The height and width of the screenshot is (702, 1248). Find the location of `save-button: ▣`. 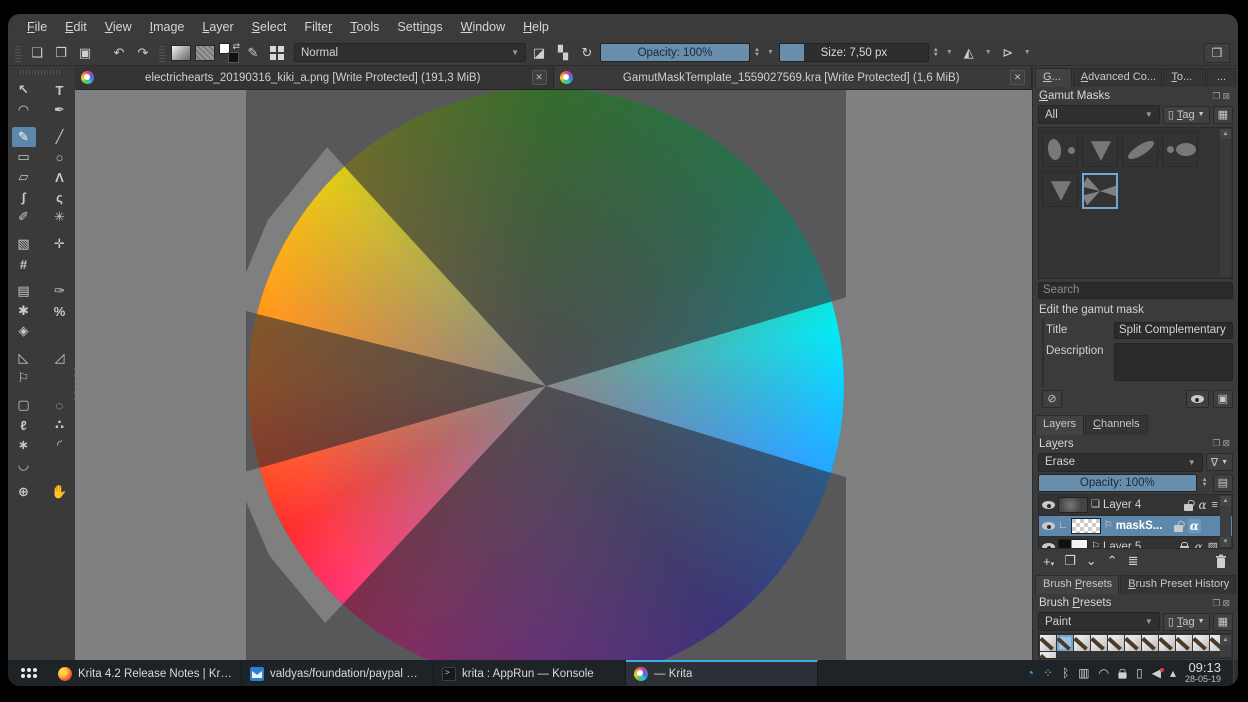

save-button: ▣ is located at coordinates (85, 53).